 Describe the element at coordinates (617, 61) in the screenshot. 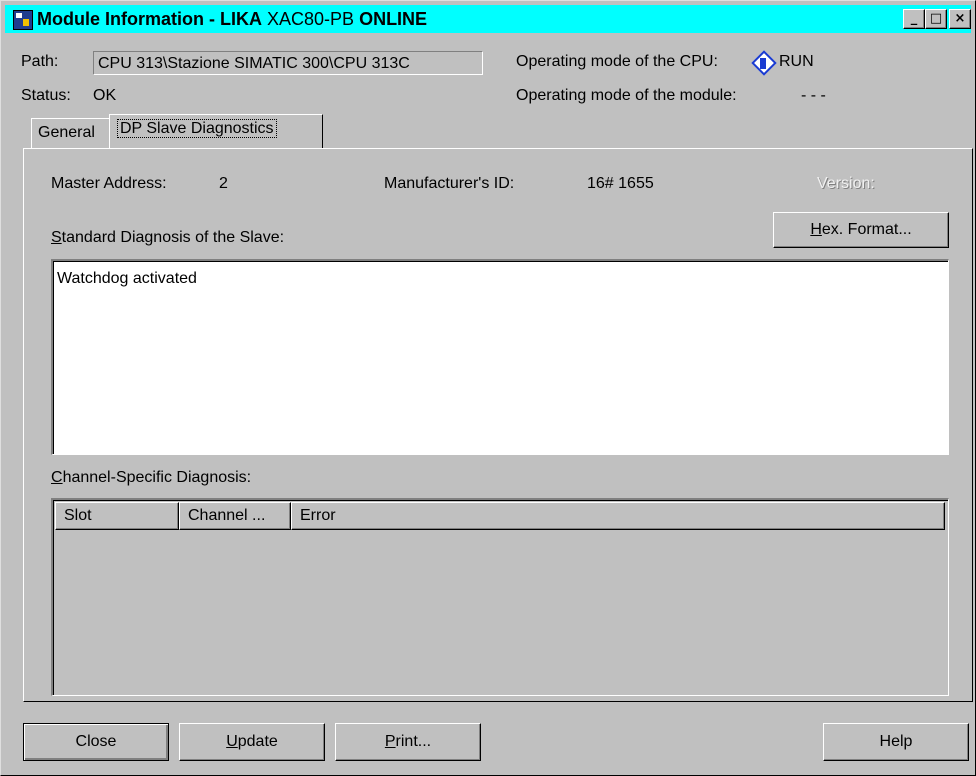

I see `cpu-mode-label: Operating mode of the CPU:` at that location.